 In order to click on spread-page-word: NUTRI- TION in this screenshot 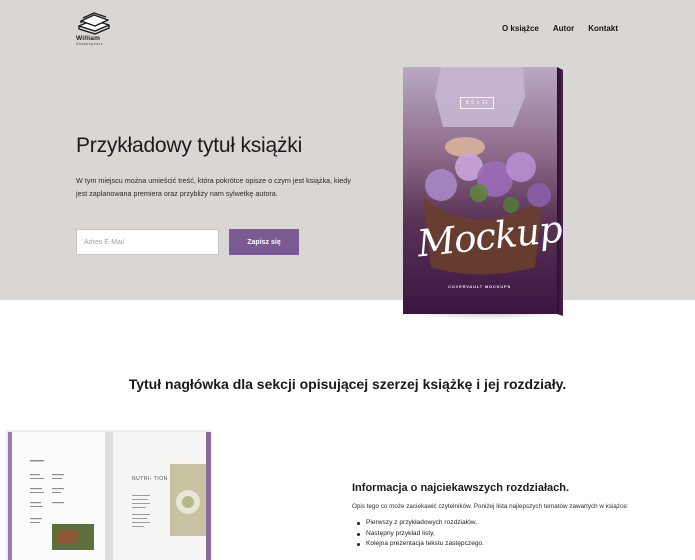, I will do `click(150, 479)`.